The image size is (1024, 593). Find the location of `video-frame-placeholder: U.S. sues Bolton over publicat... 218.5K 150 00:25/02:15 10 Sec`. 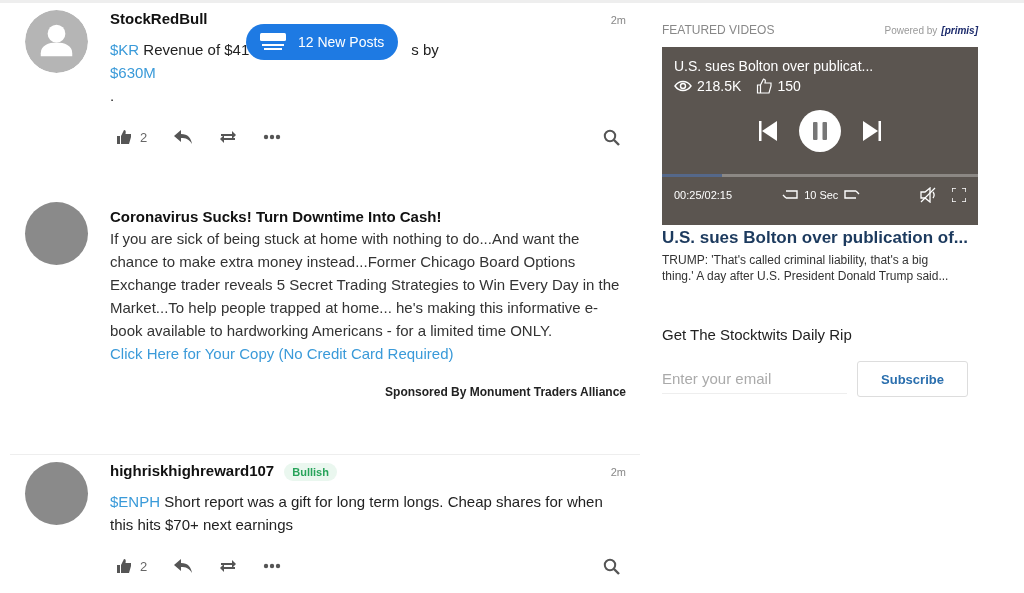

video-frame-placeholder: U.S. sues Bolton over publicat... 218.5K 150 00:25/02:15 10 Sec is located at coordinates (820, 136).